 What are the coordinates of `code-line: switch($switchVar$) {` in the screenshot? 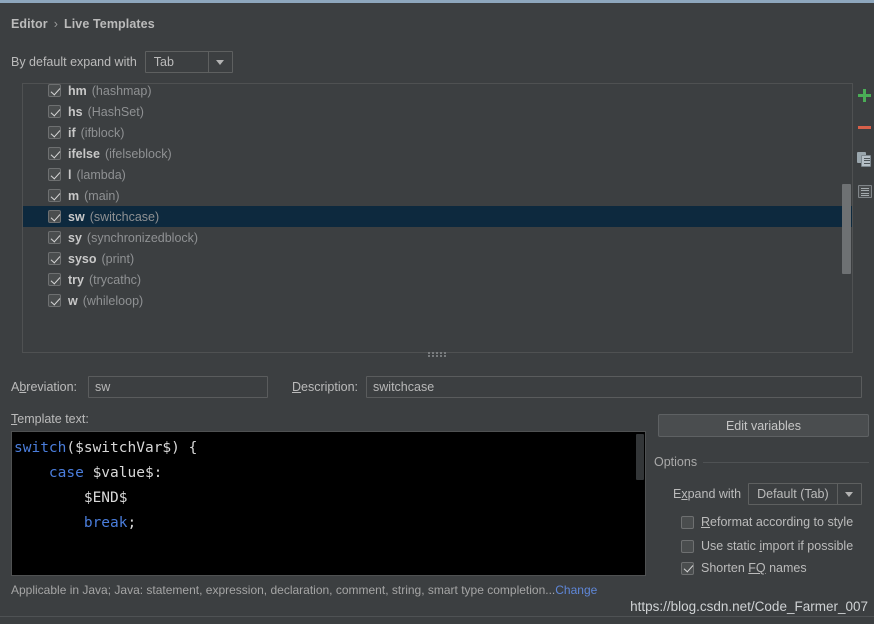 It's located at (329, 448).